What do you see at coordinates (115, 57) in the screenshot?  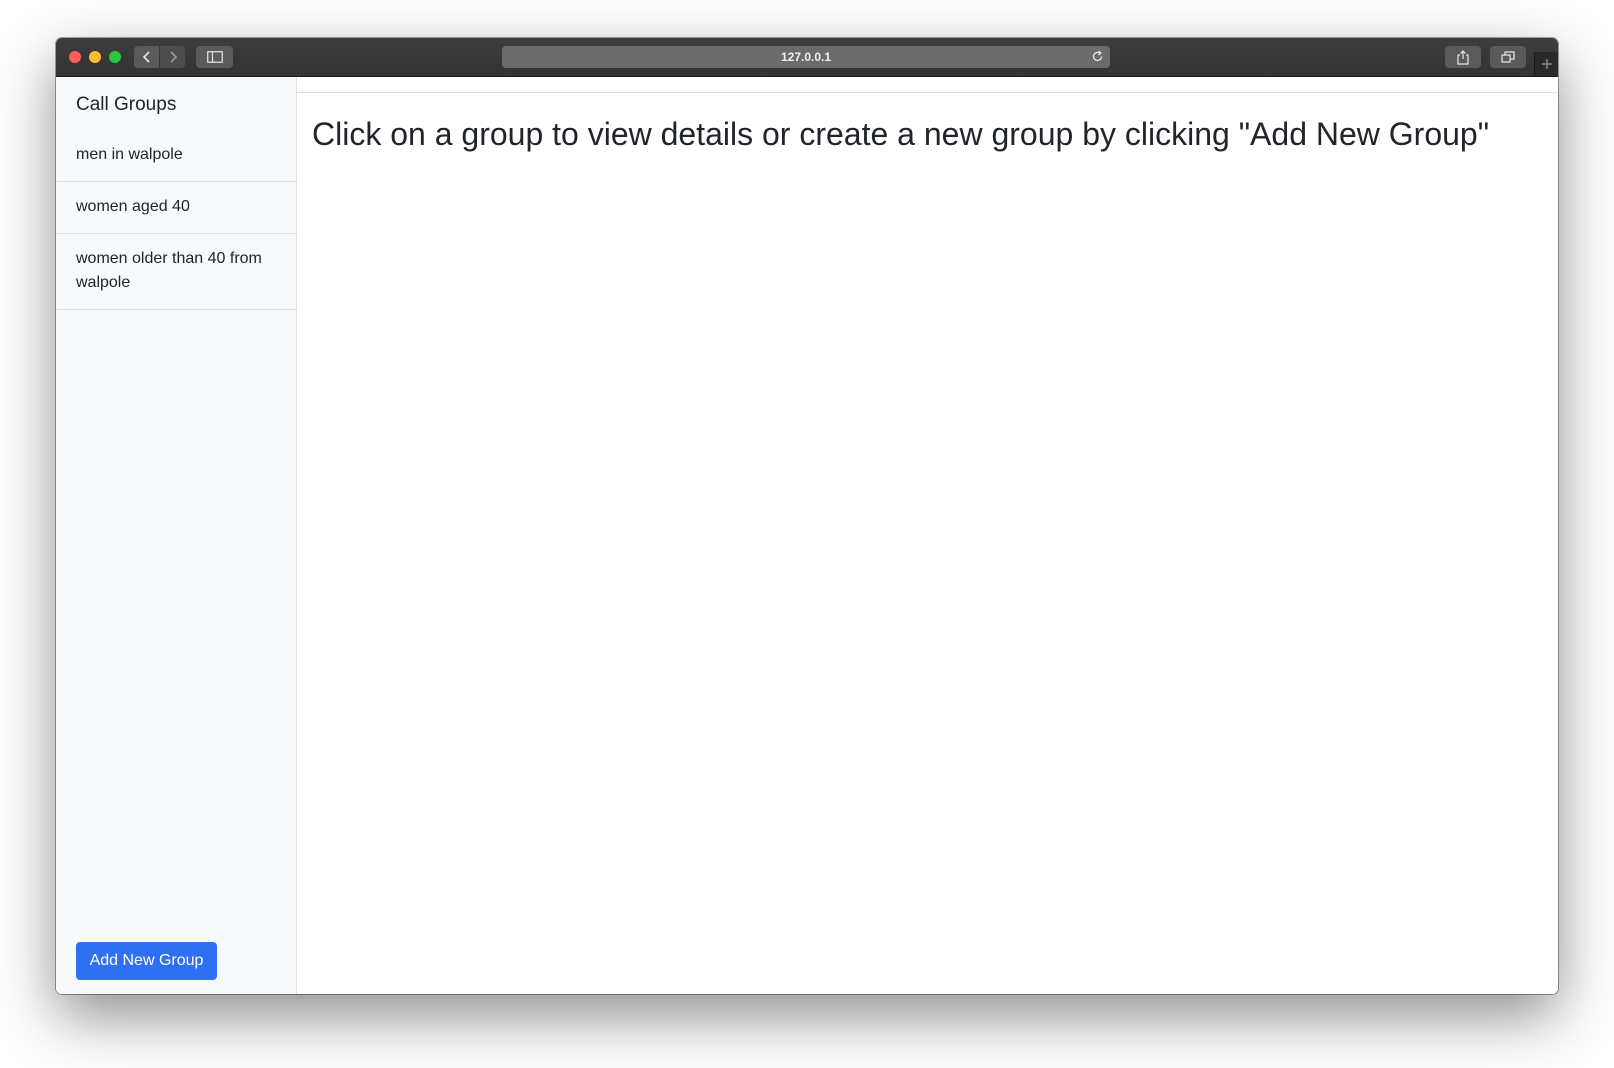 I see `zoom-window-button` at bounding box center [115, 57].